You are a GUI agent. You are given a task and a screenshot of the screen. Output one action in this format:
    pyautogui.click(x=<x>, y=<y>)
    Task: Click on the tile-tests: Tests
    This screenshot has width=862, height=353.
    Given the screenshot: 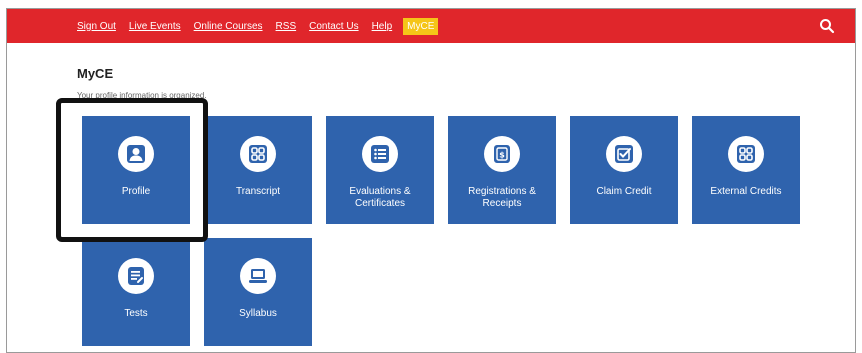 What is the action you would take?
    pyautogui.click(x=136, y=292)
    